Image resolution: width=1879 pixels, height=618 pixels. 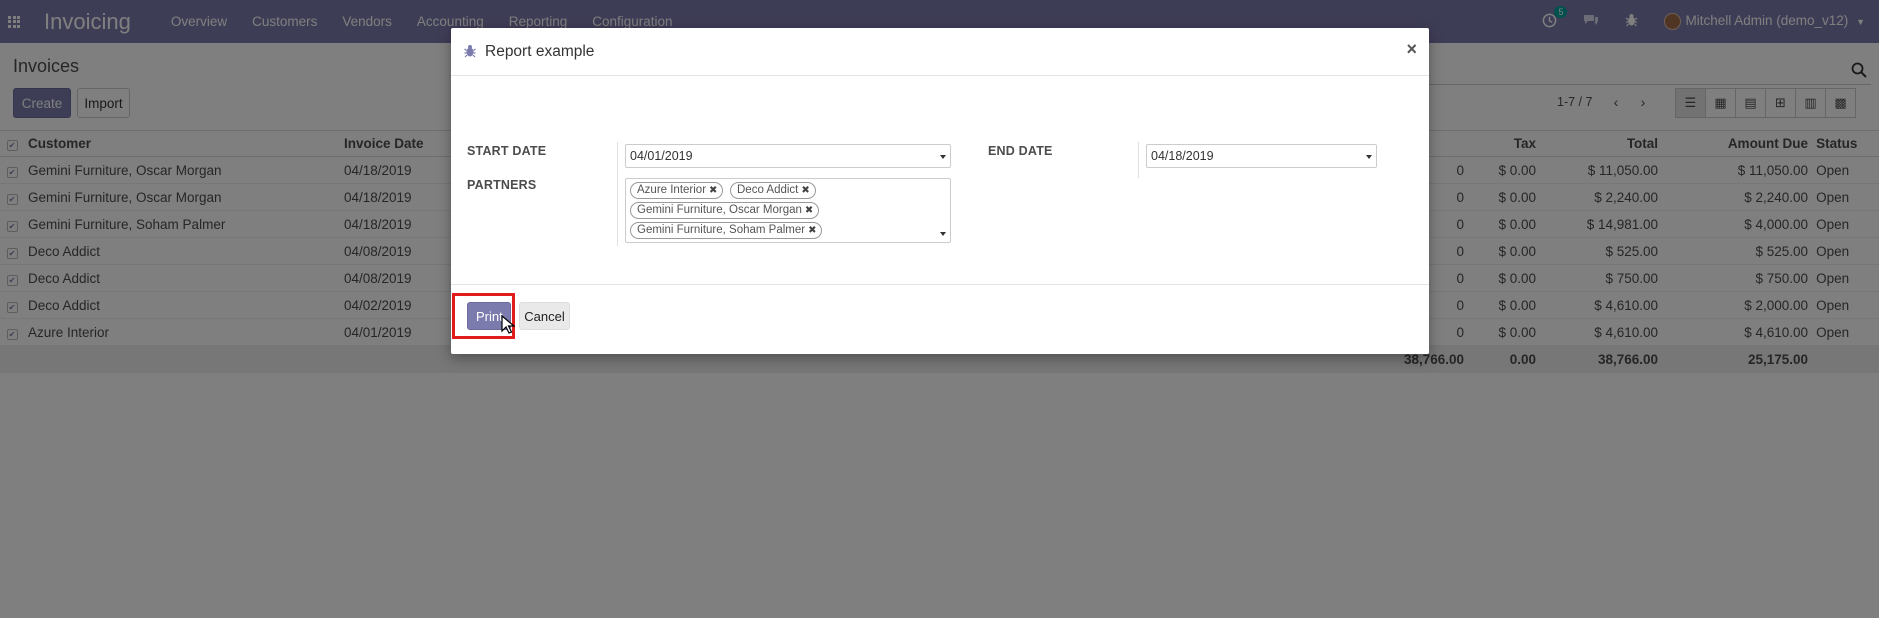 I want to click on dialog-footer, so click(x=940, y=319).